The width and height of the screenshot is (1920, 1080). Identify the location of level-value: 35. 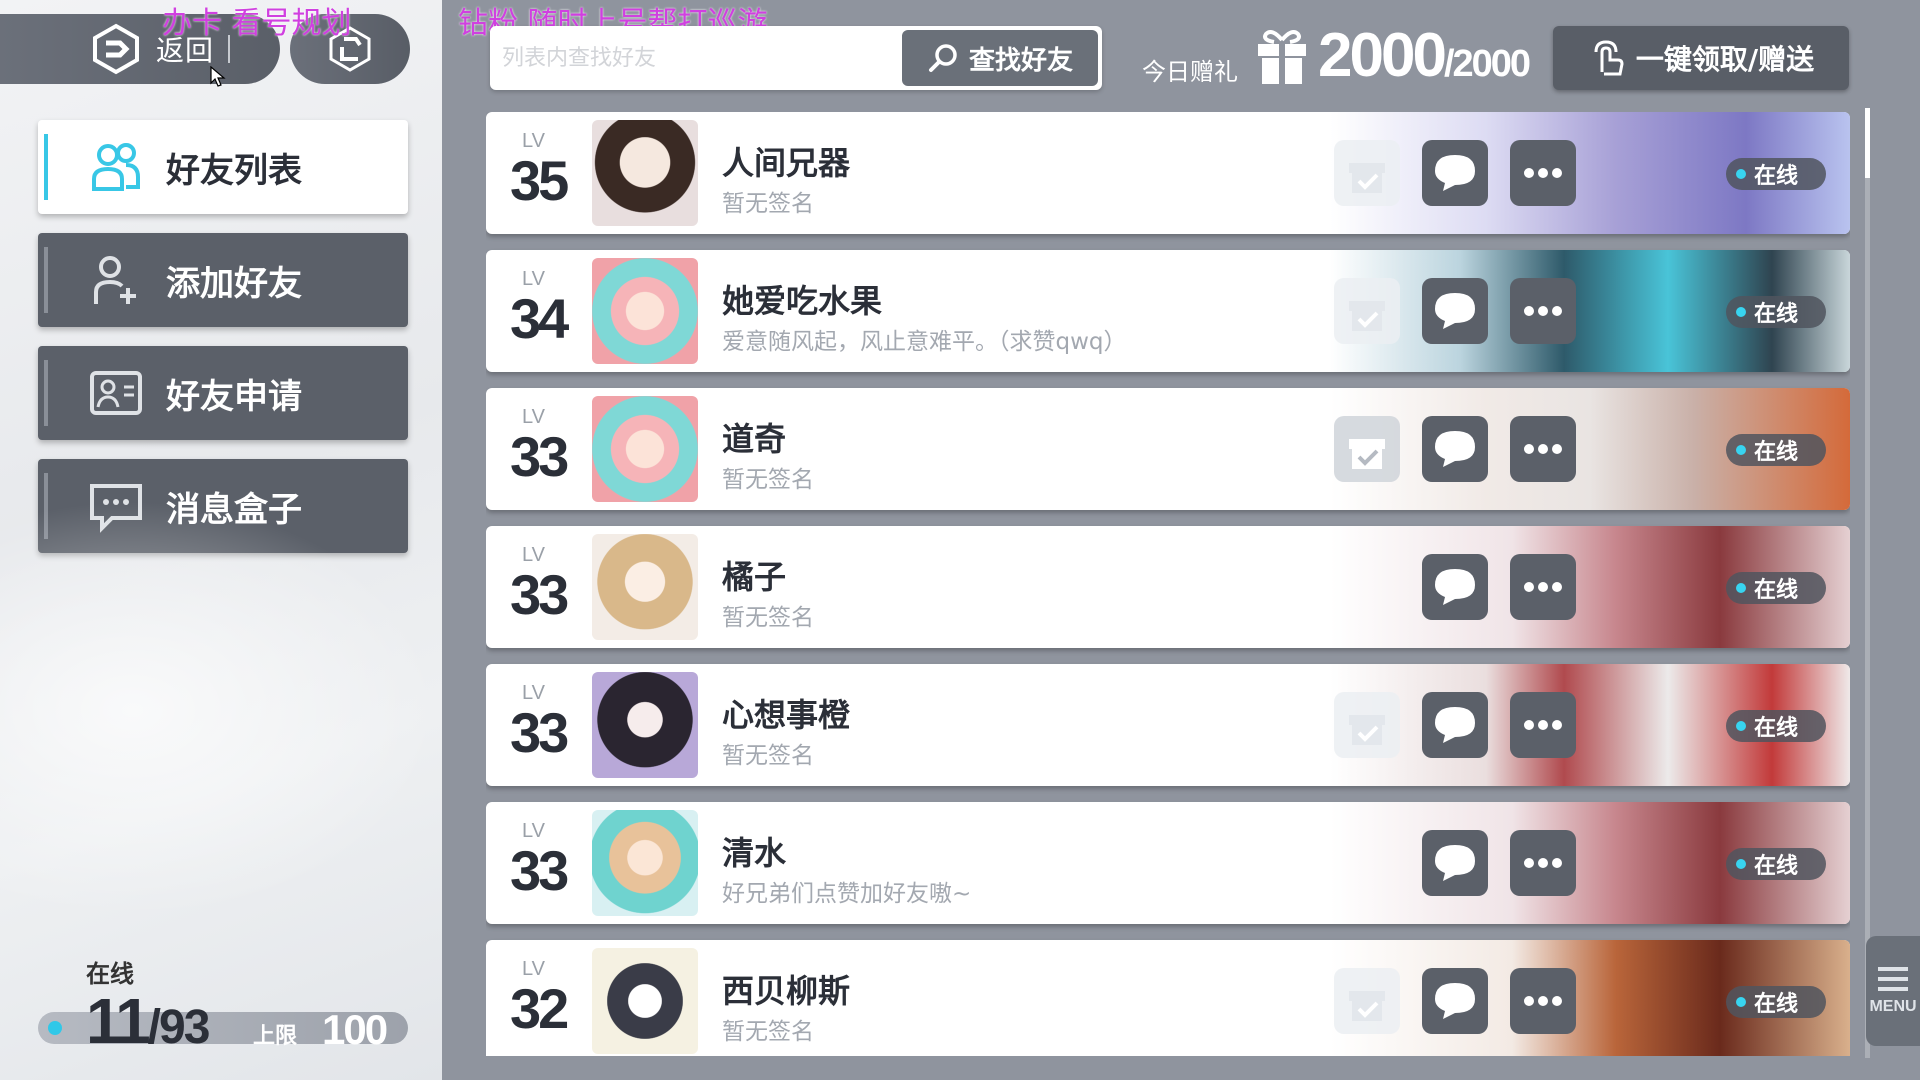
(539, 180).